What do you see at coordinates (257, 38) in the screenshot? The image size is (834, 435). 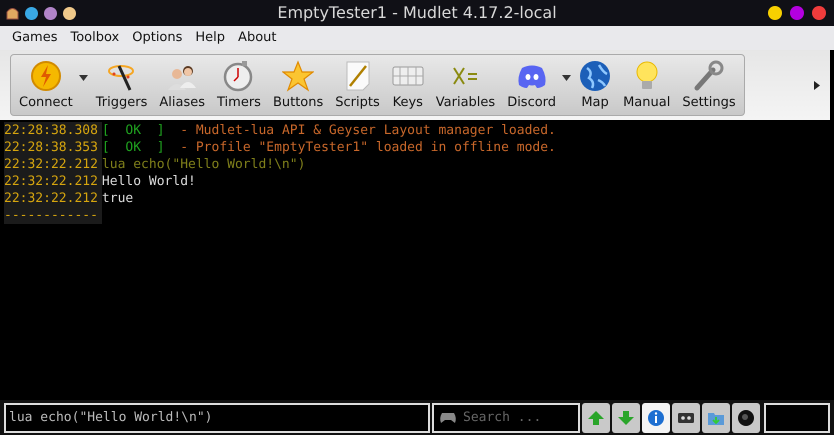 I see `menu-item: About` at bounding box center [257, 38].